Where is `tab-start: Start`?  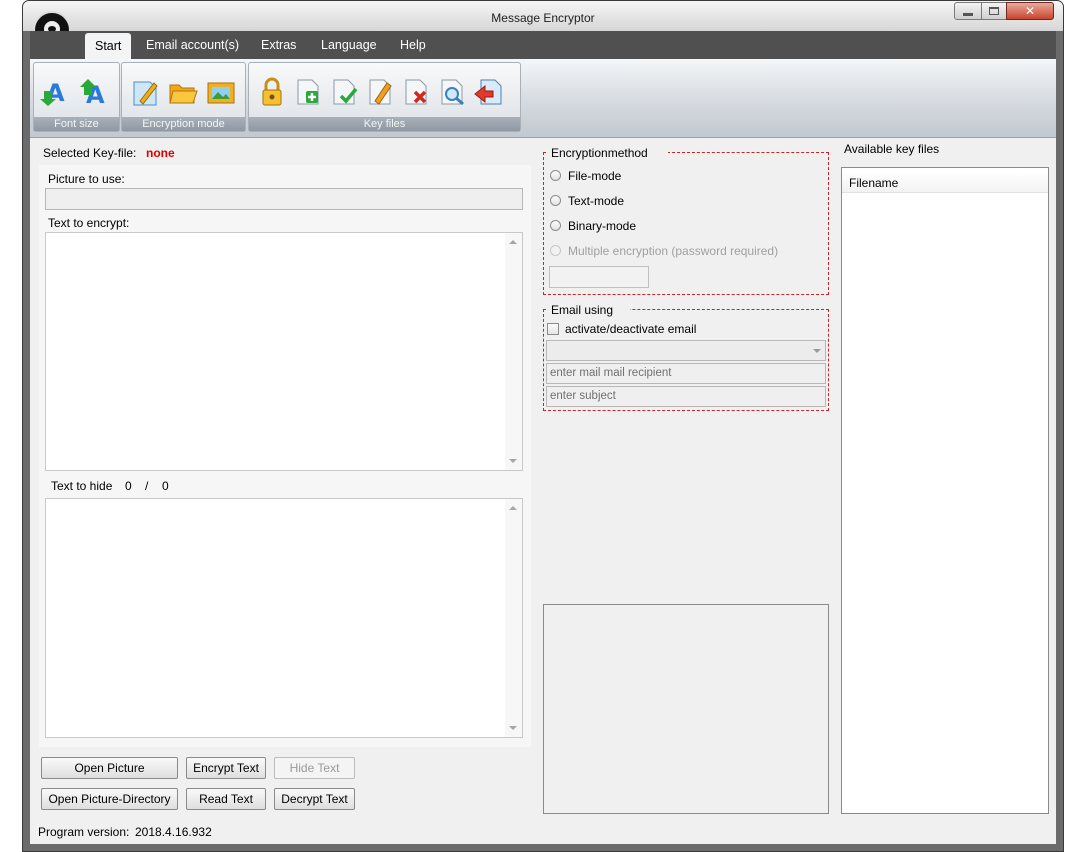 tab-start: Start is located at coordinates (108, 46).